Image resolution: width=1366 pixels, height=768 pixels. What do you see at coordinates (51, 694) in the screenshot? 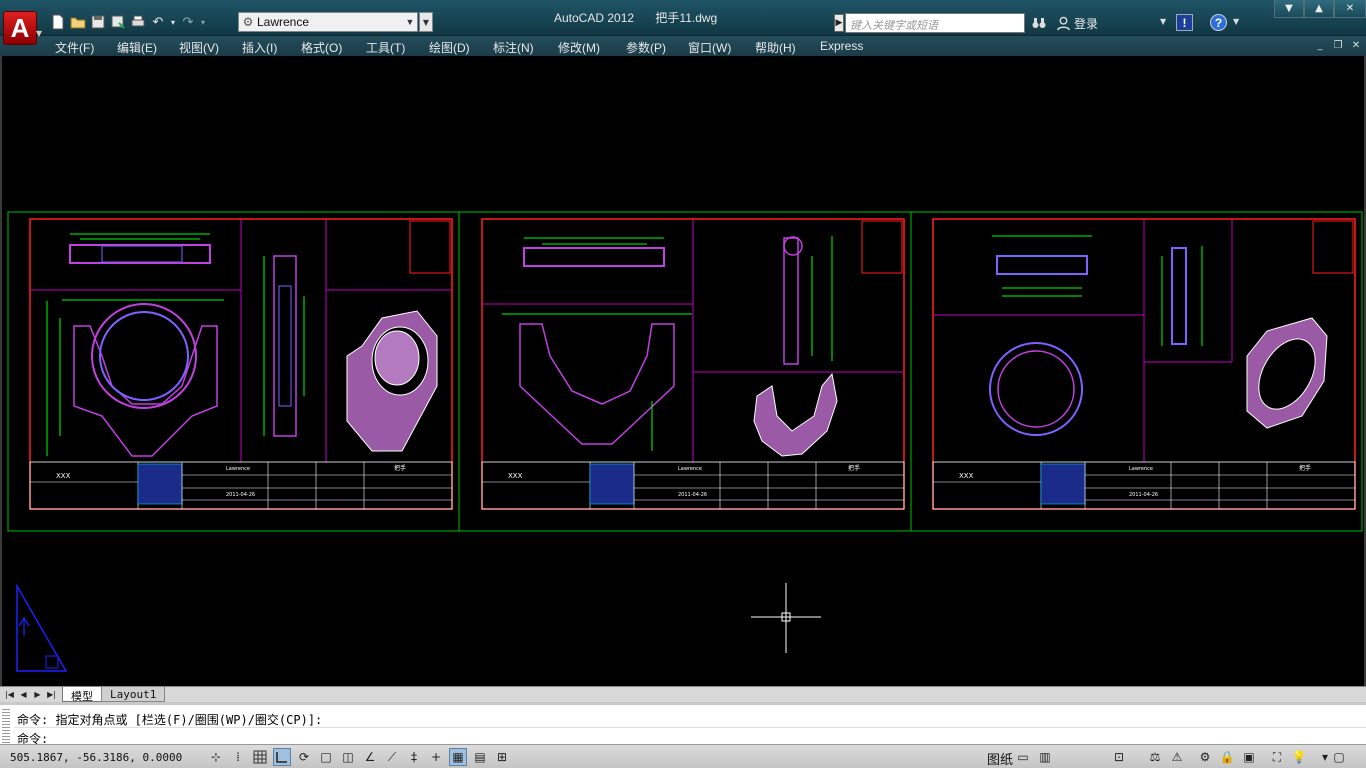
I see `last-tab-icon: ▶|` at bounding box center [51, 694].